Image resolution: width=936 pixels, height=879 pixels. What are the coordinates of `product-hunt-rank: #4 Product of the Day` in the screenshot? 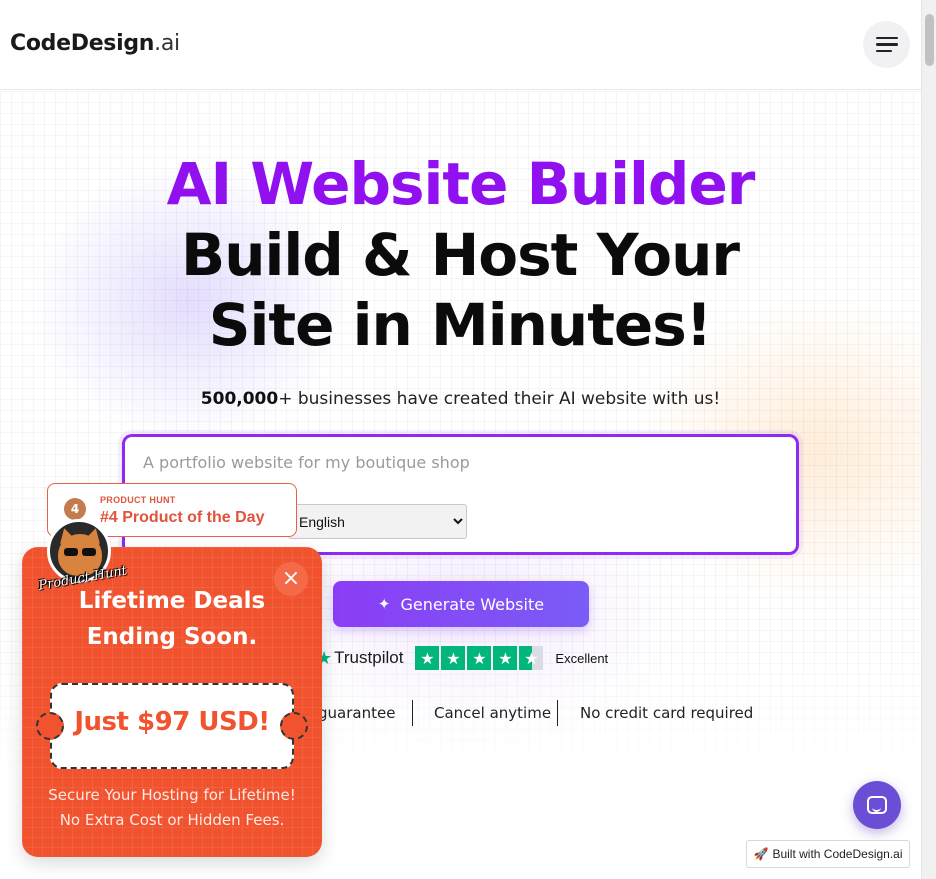 It's located at (182, 517).